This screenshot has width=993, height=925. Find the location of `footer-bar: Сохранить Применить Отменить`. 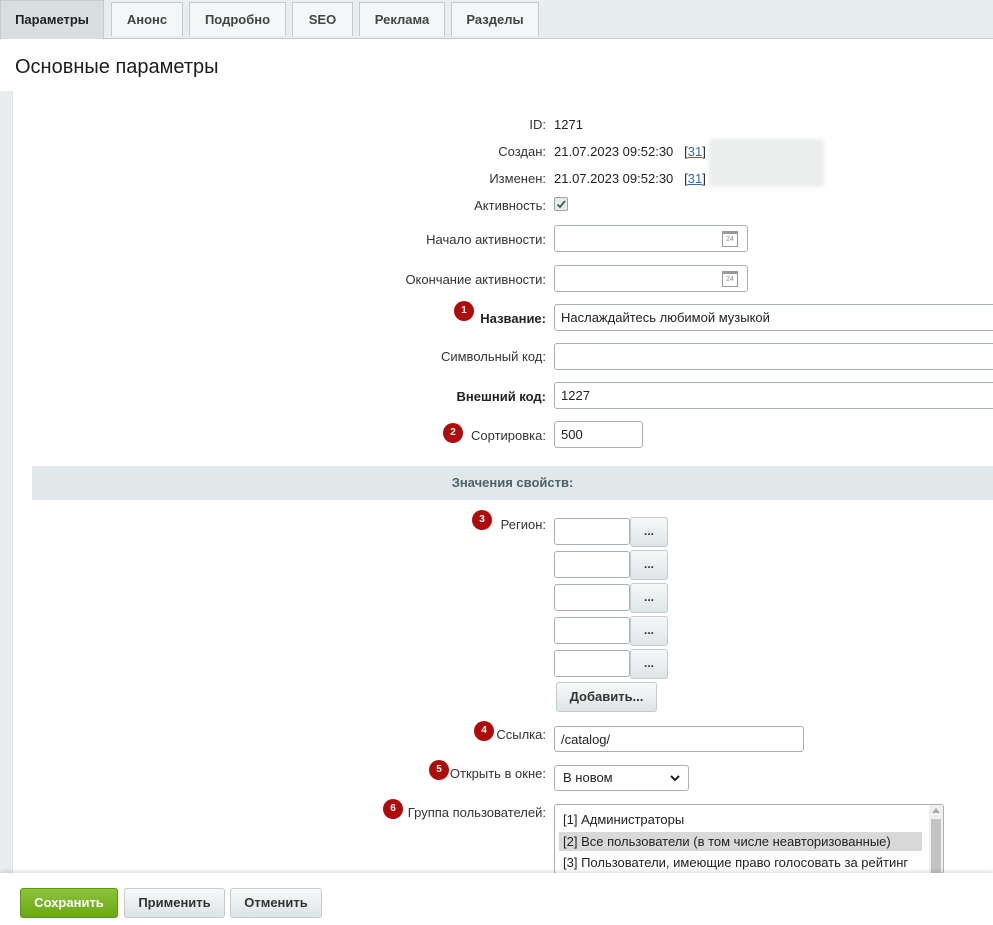

footer-bar: Сохранить Применить Отменить is located at coordinates (496, 899).